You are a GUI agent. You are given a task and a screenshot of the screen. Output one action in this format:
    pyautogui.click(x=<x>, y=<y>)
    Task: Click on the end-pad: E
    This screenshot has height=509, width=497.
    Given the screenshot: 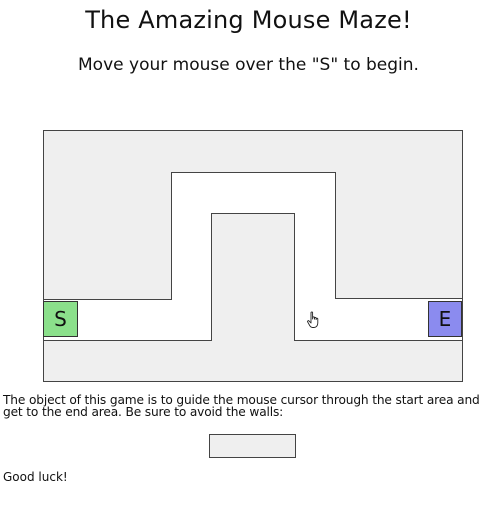 What is the action you would take?
    pyautogui.click(x=445, y=319)
    